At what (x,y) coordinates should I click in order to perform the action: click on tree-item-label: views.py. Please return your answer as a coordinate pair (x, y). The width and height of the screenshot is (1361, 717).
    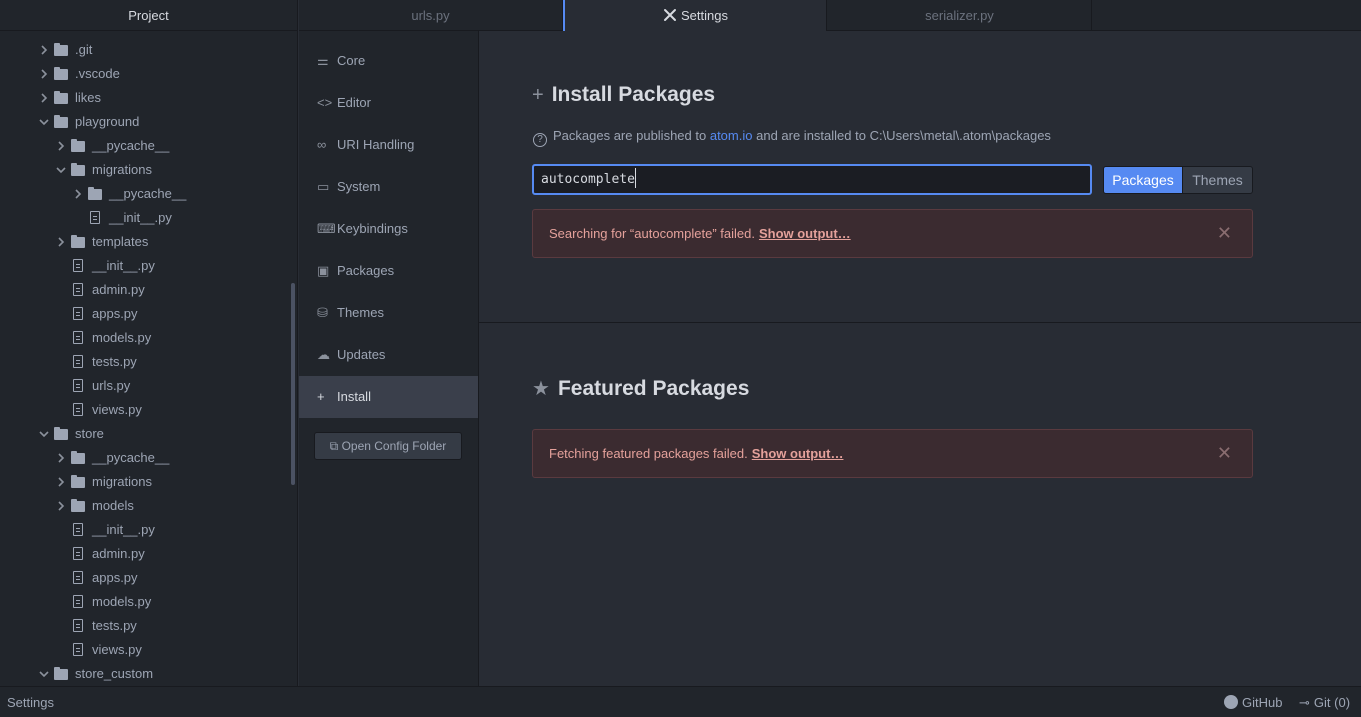
    Looking at the image, I should click on (117, 649).